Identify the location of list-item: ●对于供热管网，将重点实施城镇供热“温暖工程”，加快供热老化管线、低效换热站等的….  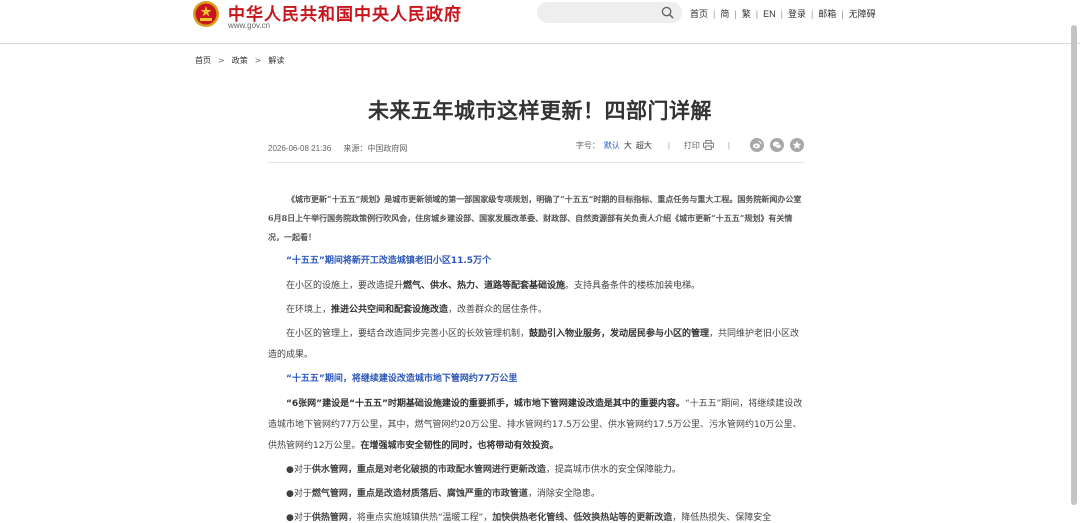
(536, 515).